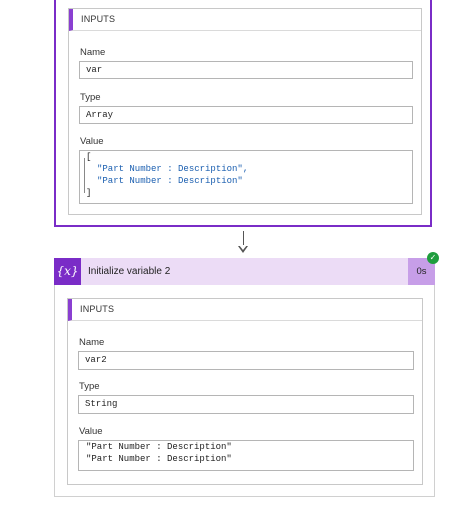 The height and width of the screenshot is (508, 474). What do you see at coordinates (246, 115) in the screenshot?
I see `type-field: Array` at bounding box center [246, 115].